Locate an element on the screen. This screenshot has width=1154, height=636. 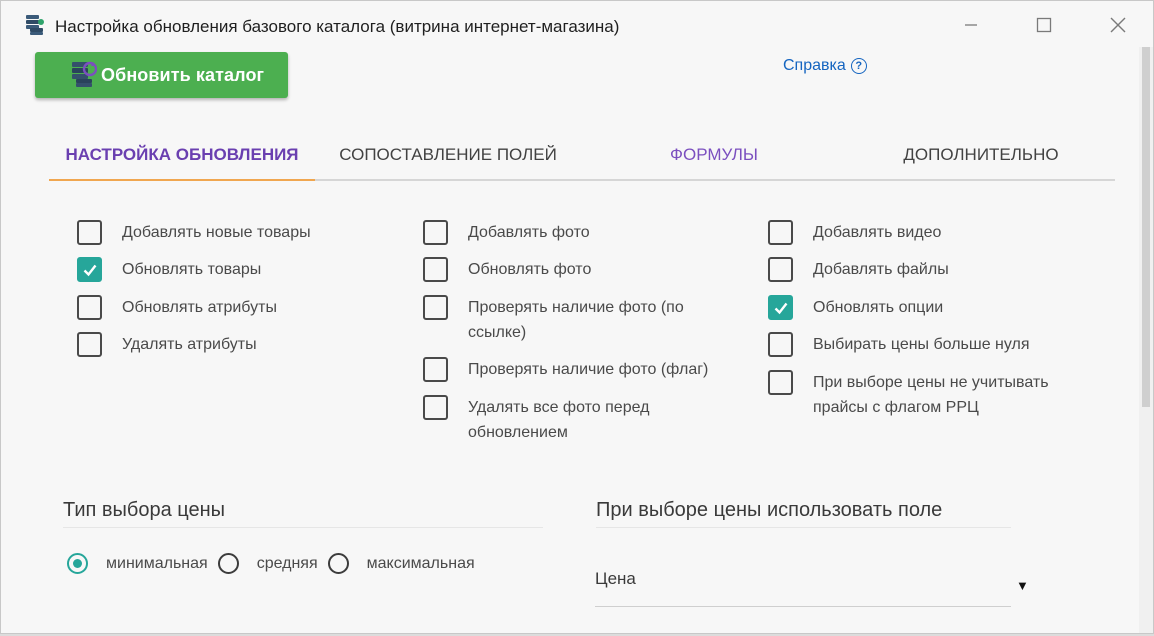
option-delete-attributes: Удалять атрибуты is located at coordinates (167, 344).